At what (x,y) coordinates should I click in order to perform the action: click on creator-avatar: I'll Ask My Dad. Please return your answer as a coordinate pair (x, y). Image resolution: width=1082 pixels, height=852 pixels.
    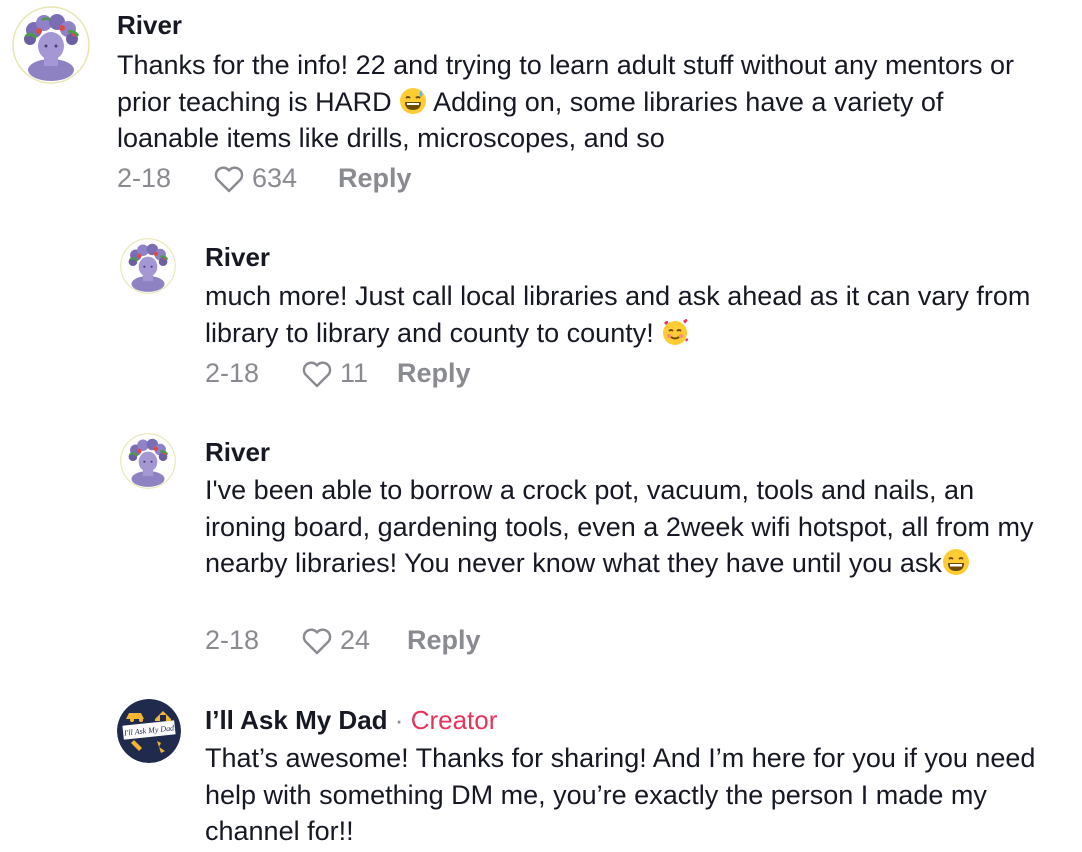
    Looking at the image, I should click on (149, 731).